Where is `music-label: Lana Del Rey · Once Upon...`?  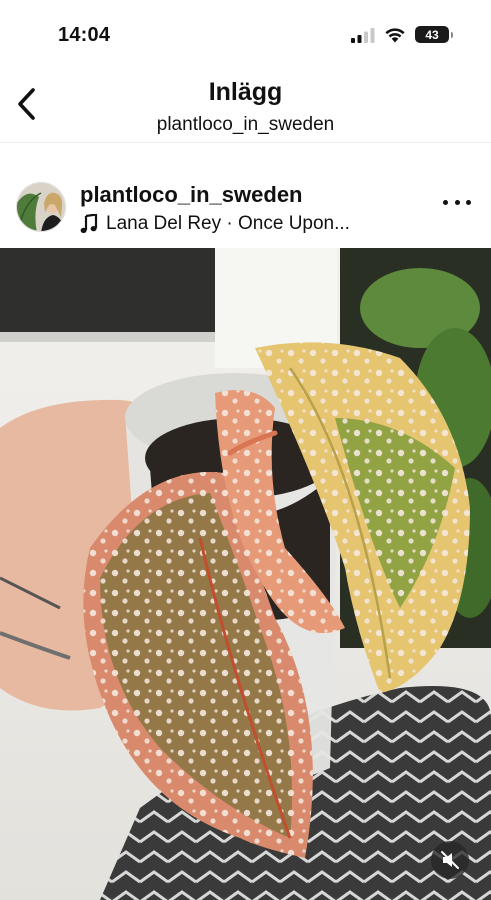 music-label: Lana Del Rey · Once Upon... is located at coordinates (228, 223).